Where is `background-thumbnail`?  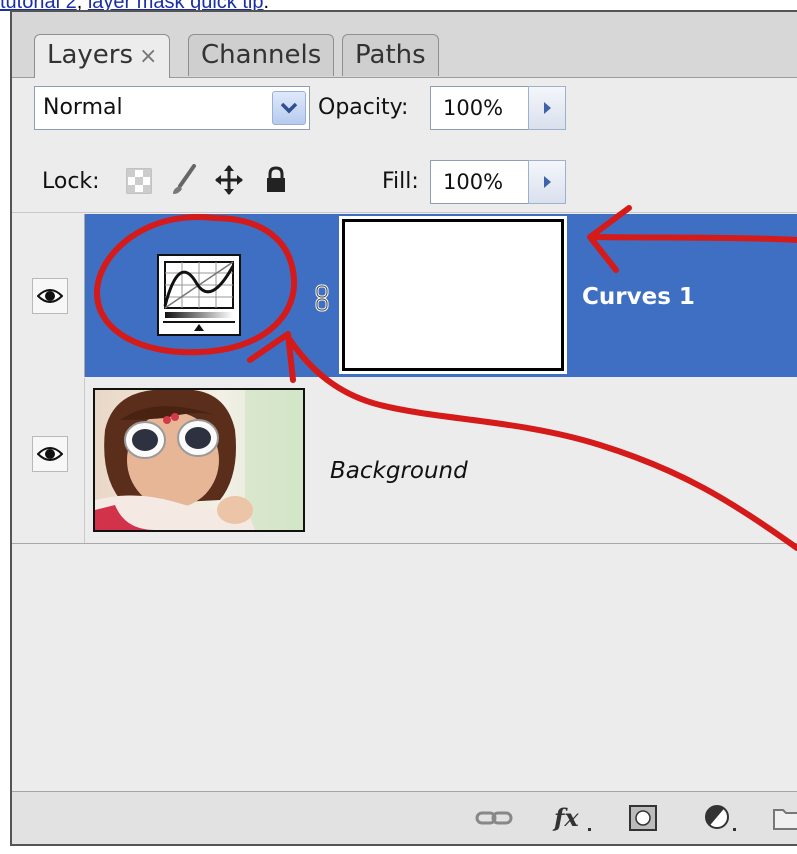 background-thumbnail is located at coordinates (199, 460).